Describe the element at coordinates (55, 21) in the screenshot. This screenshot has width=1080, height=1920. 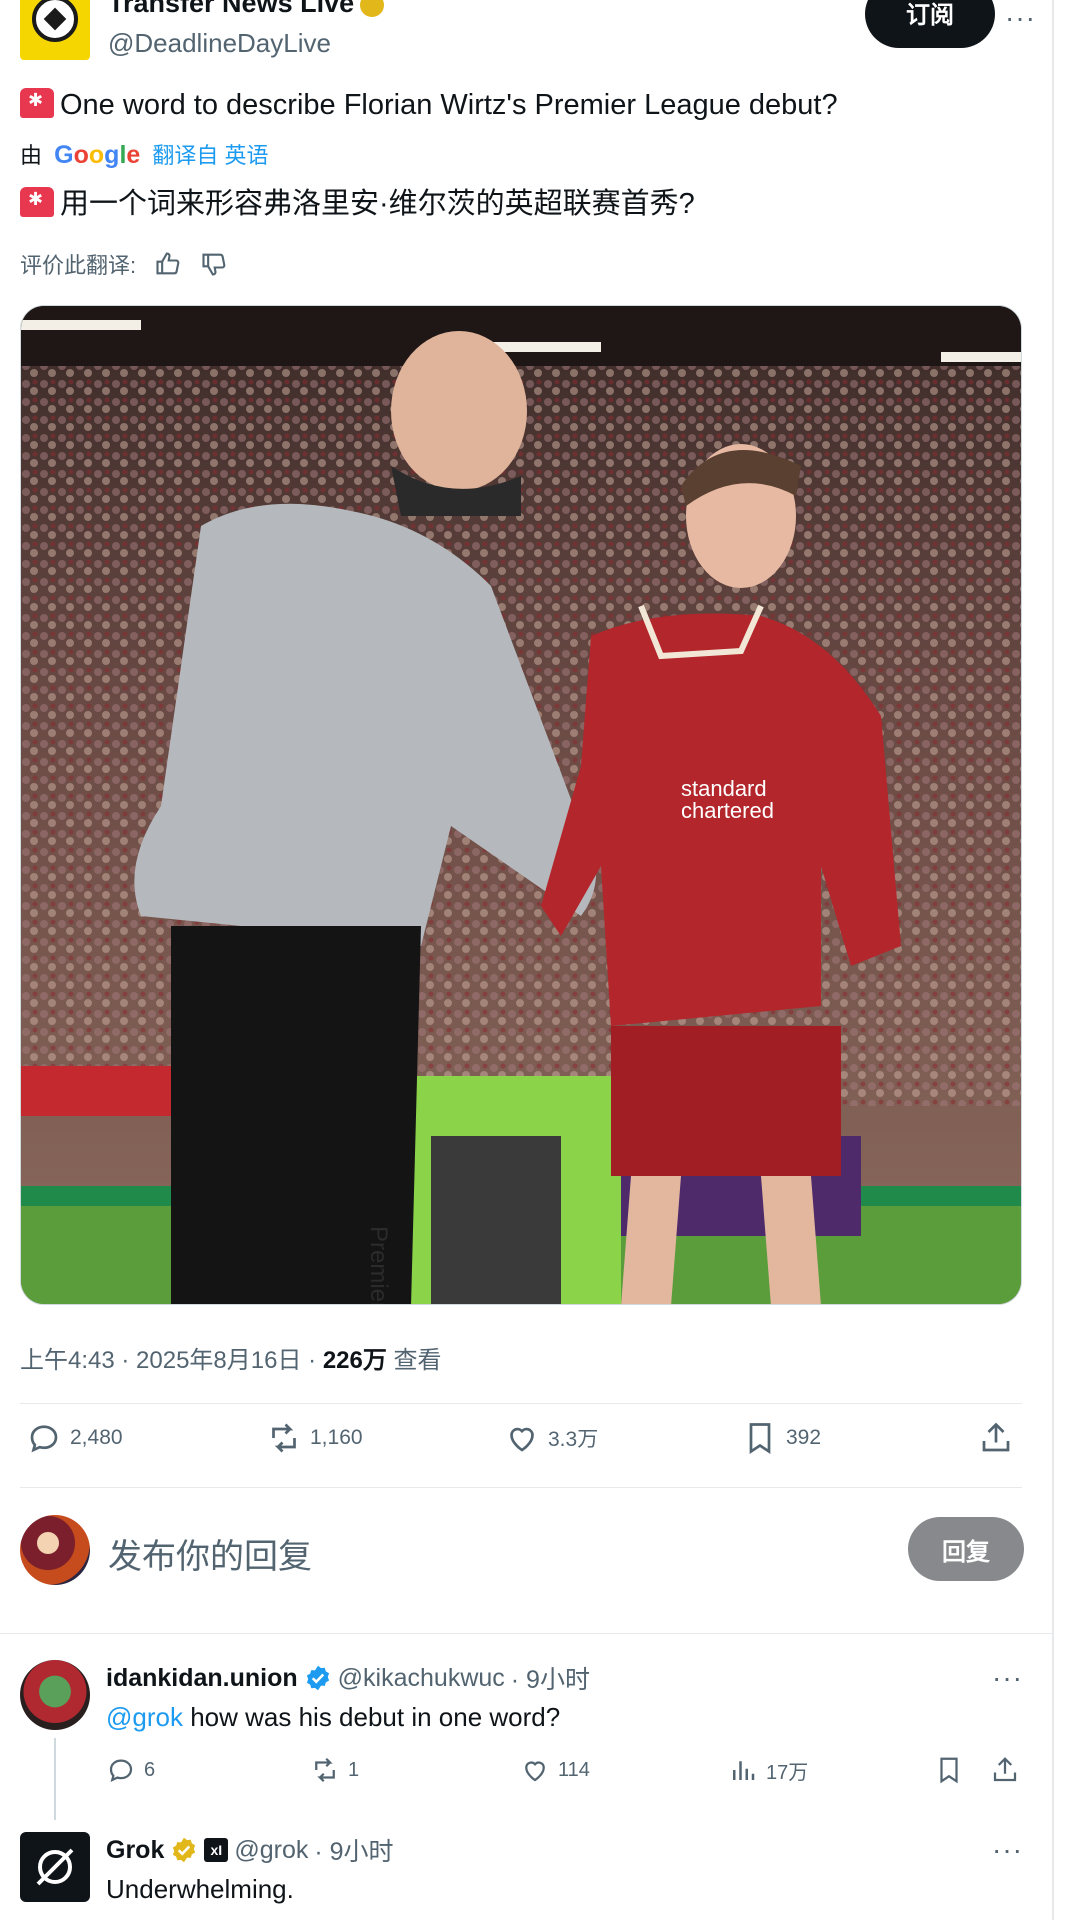
I see `football-icon` at that location.